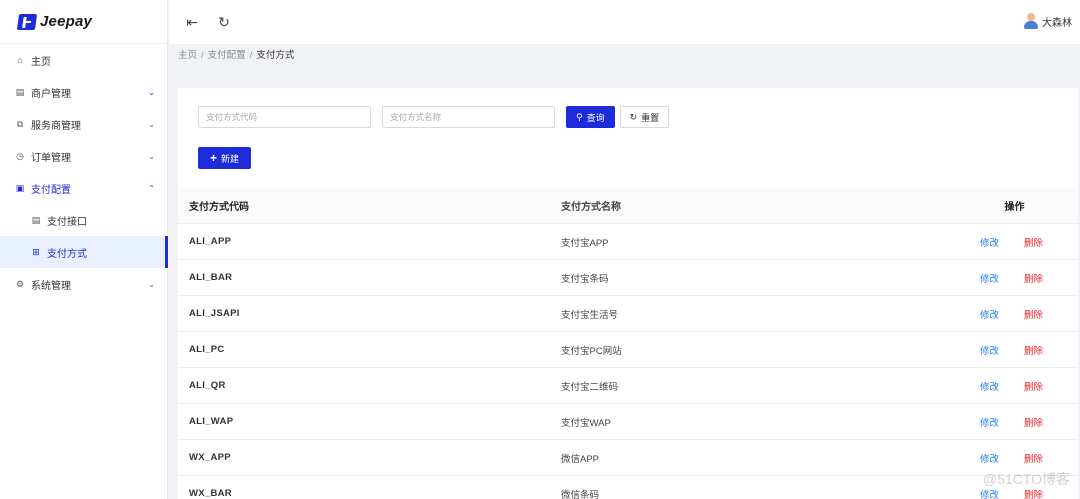 The image size is (1080, 499). I want to click on gear-icon: ⚙, so click(20, 283).